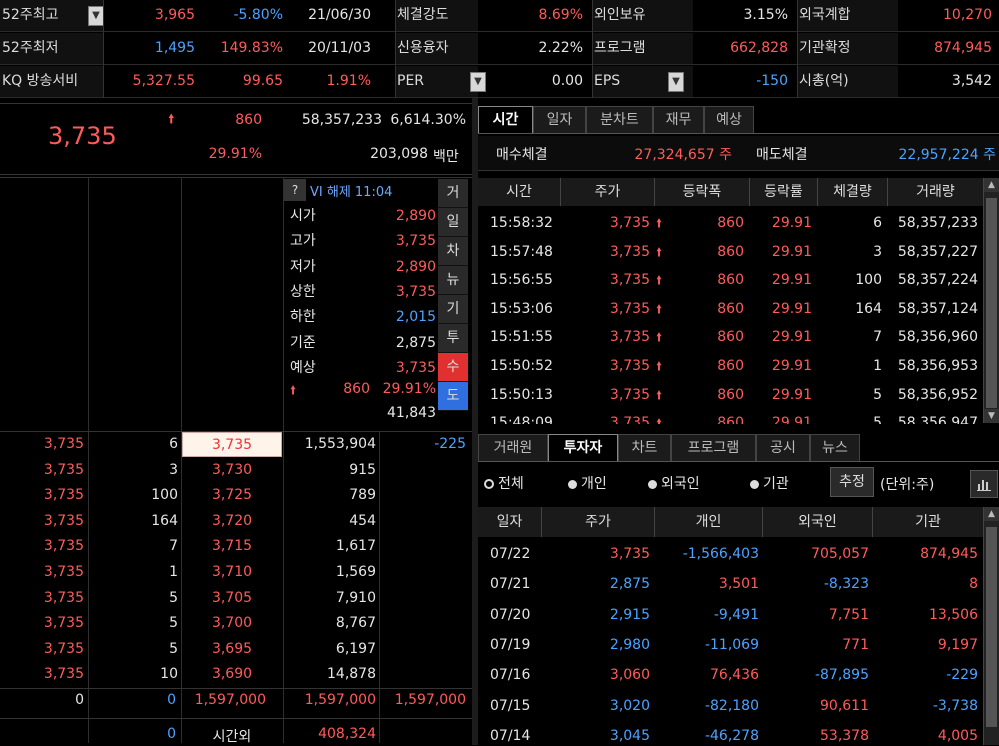 The width and height of the screenshot is (999, 746). Describe the element at coordinates (730, 584) in the screenshot. I see `investor-row: 07/21 2,875 3,501 -8,323 8` at that location.